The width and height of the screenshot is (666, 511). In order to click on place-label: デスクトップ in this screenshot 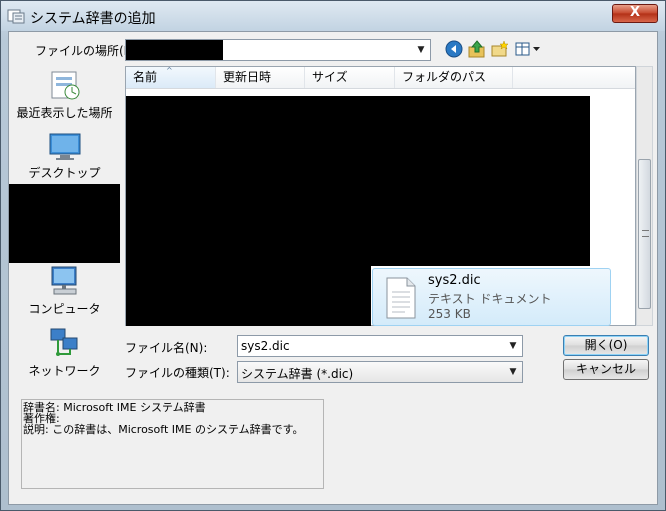, I will do `click(64, 173)`.